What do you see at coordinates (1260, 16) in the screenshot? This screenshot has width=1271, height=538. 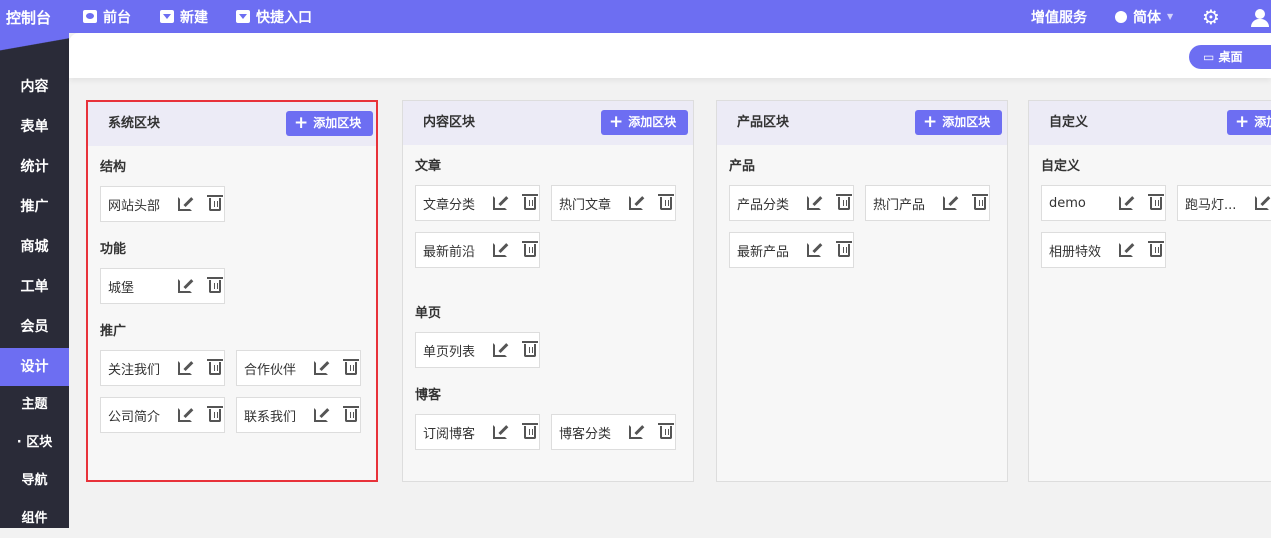 I see `user-avatar-icon` at bounding box center [1260, 16].